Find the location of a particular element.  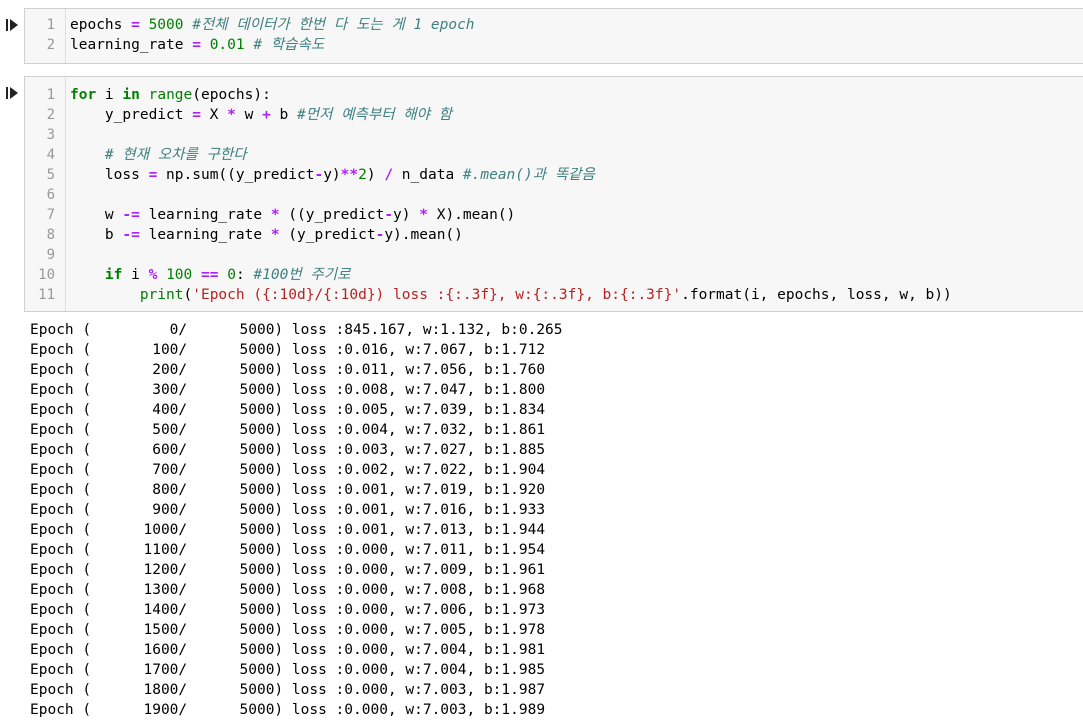

code-token: #전체 데이터가 한번 다 도는 게 1 epoch is located at coordinates (329, 25).